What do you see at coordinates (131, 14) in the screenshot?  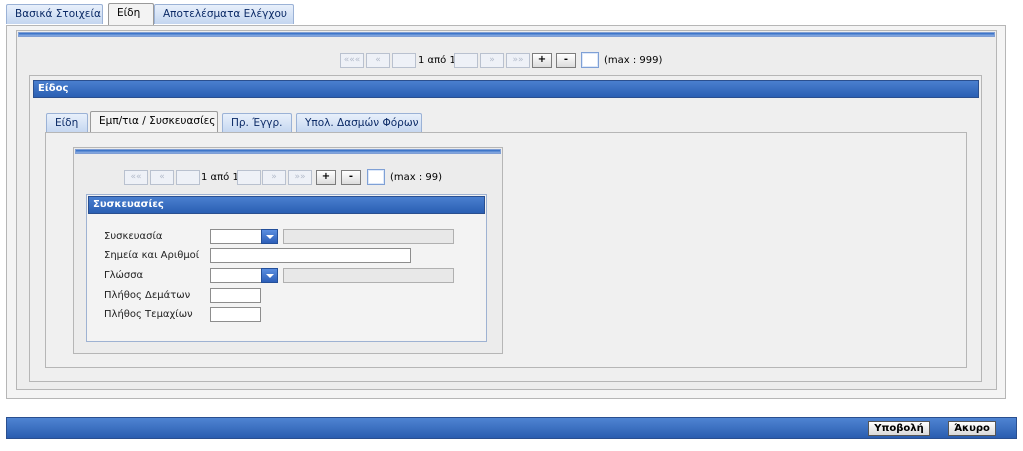 I see `tab-items: Είδη` at bounding box center [131, 14].